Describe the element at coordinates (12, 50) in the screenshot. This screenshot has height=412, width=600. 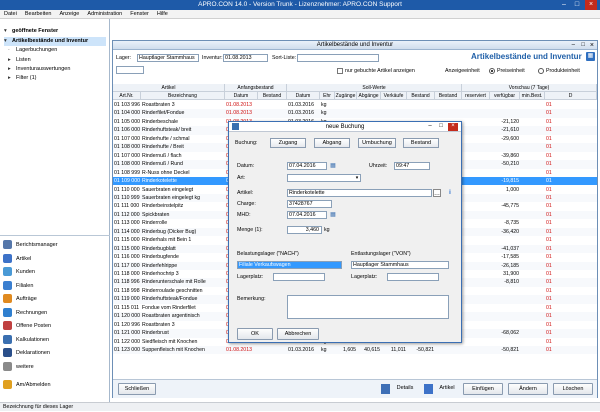
I see `expand-icon: ·` at that location.